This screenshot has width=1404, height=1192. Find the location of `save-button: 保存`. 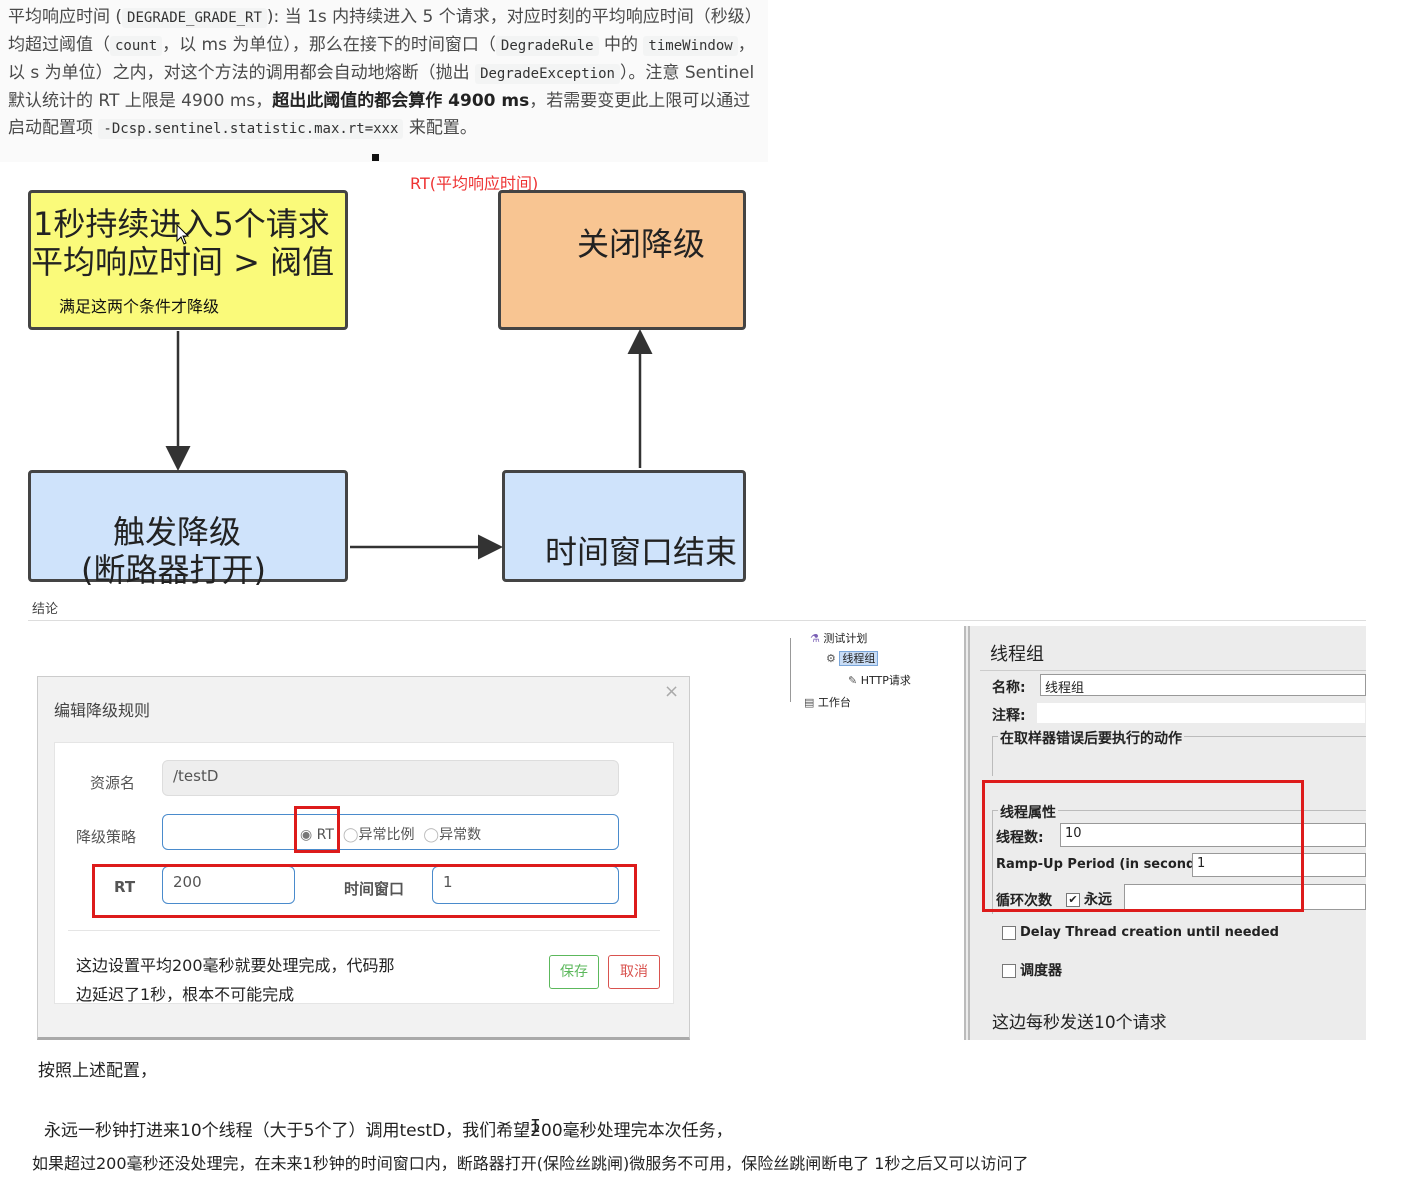

save-button: 保存 is located at coordinates (574, 972).